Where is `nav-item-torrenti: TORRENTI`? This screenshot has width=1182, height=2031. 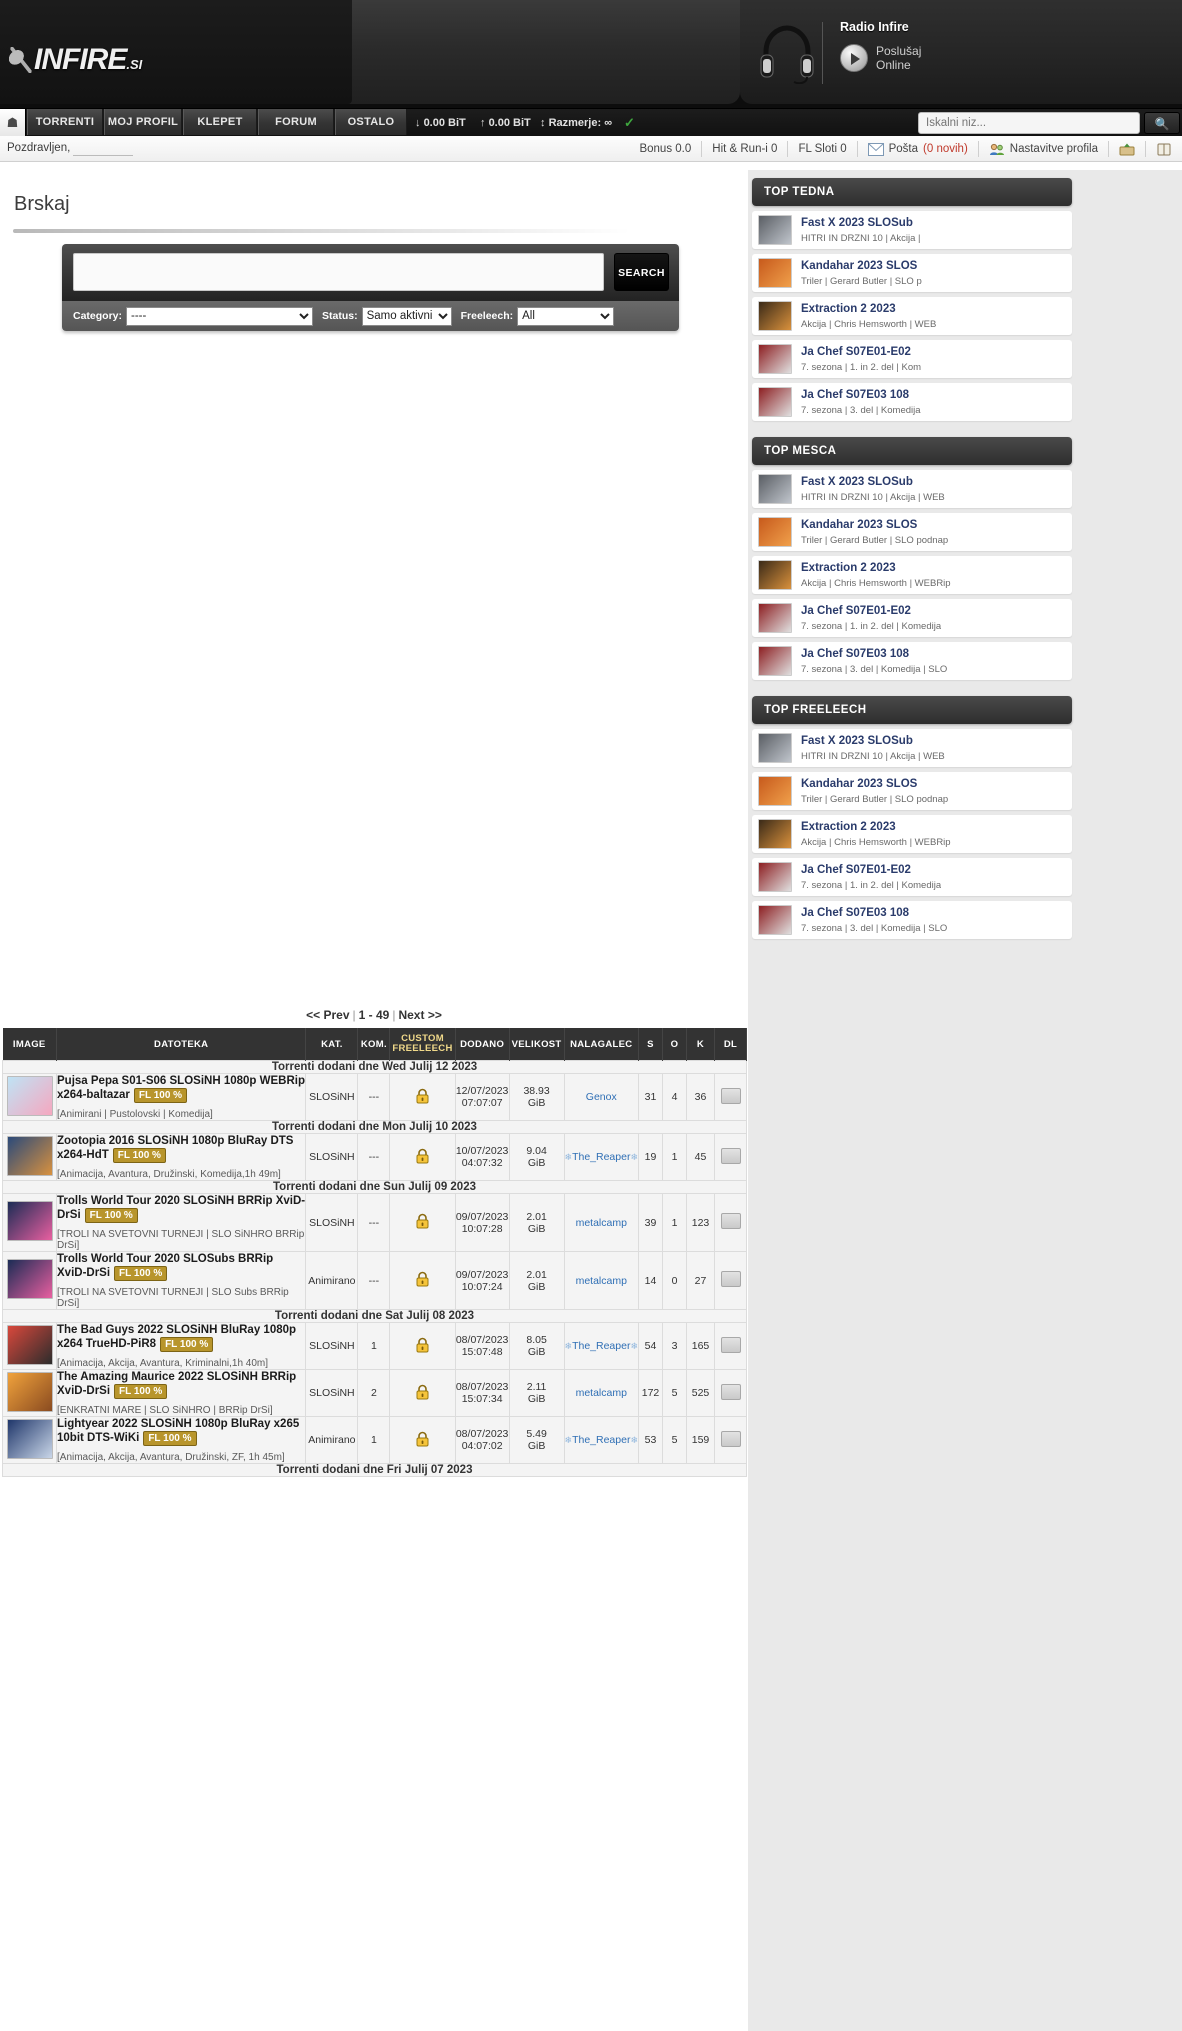
nav-item-torrenti: TORRENTI is located at coordinates (65, 122).